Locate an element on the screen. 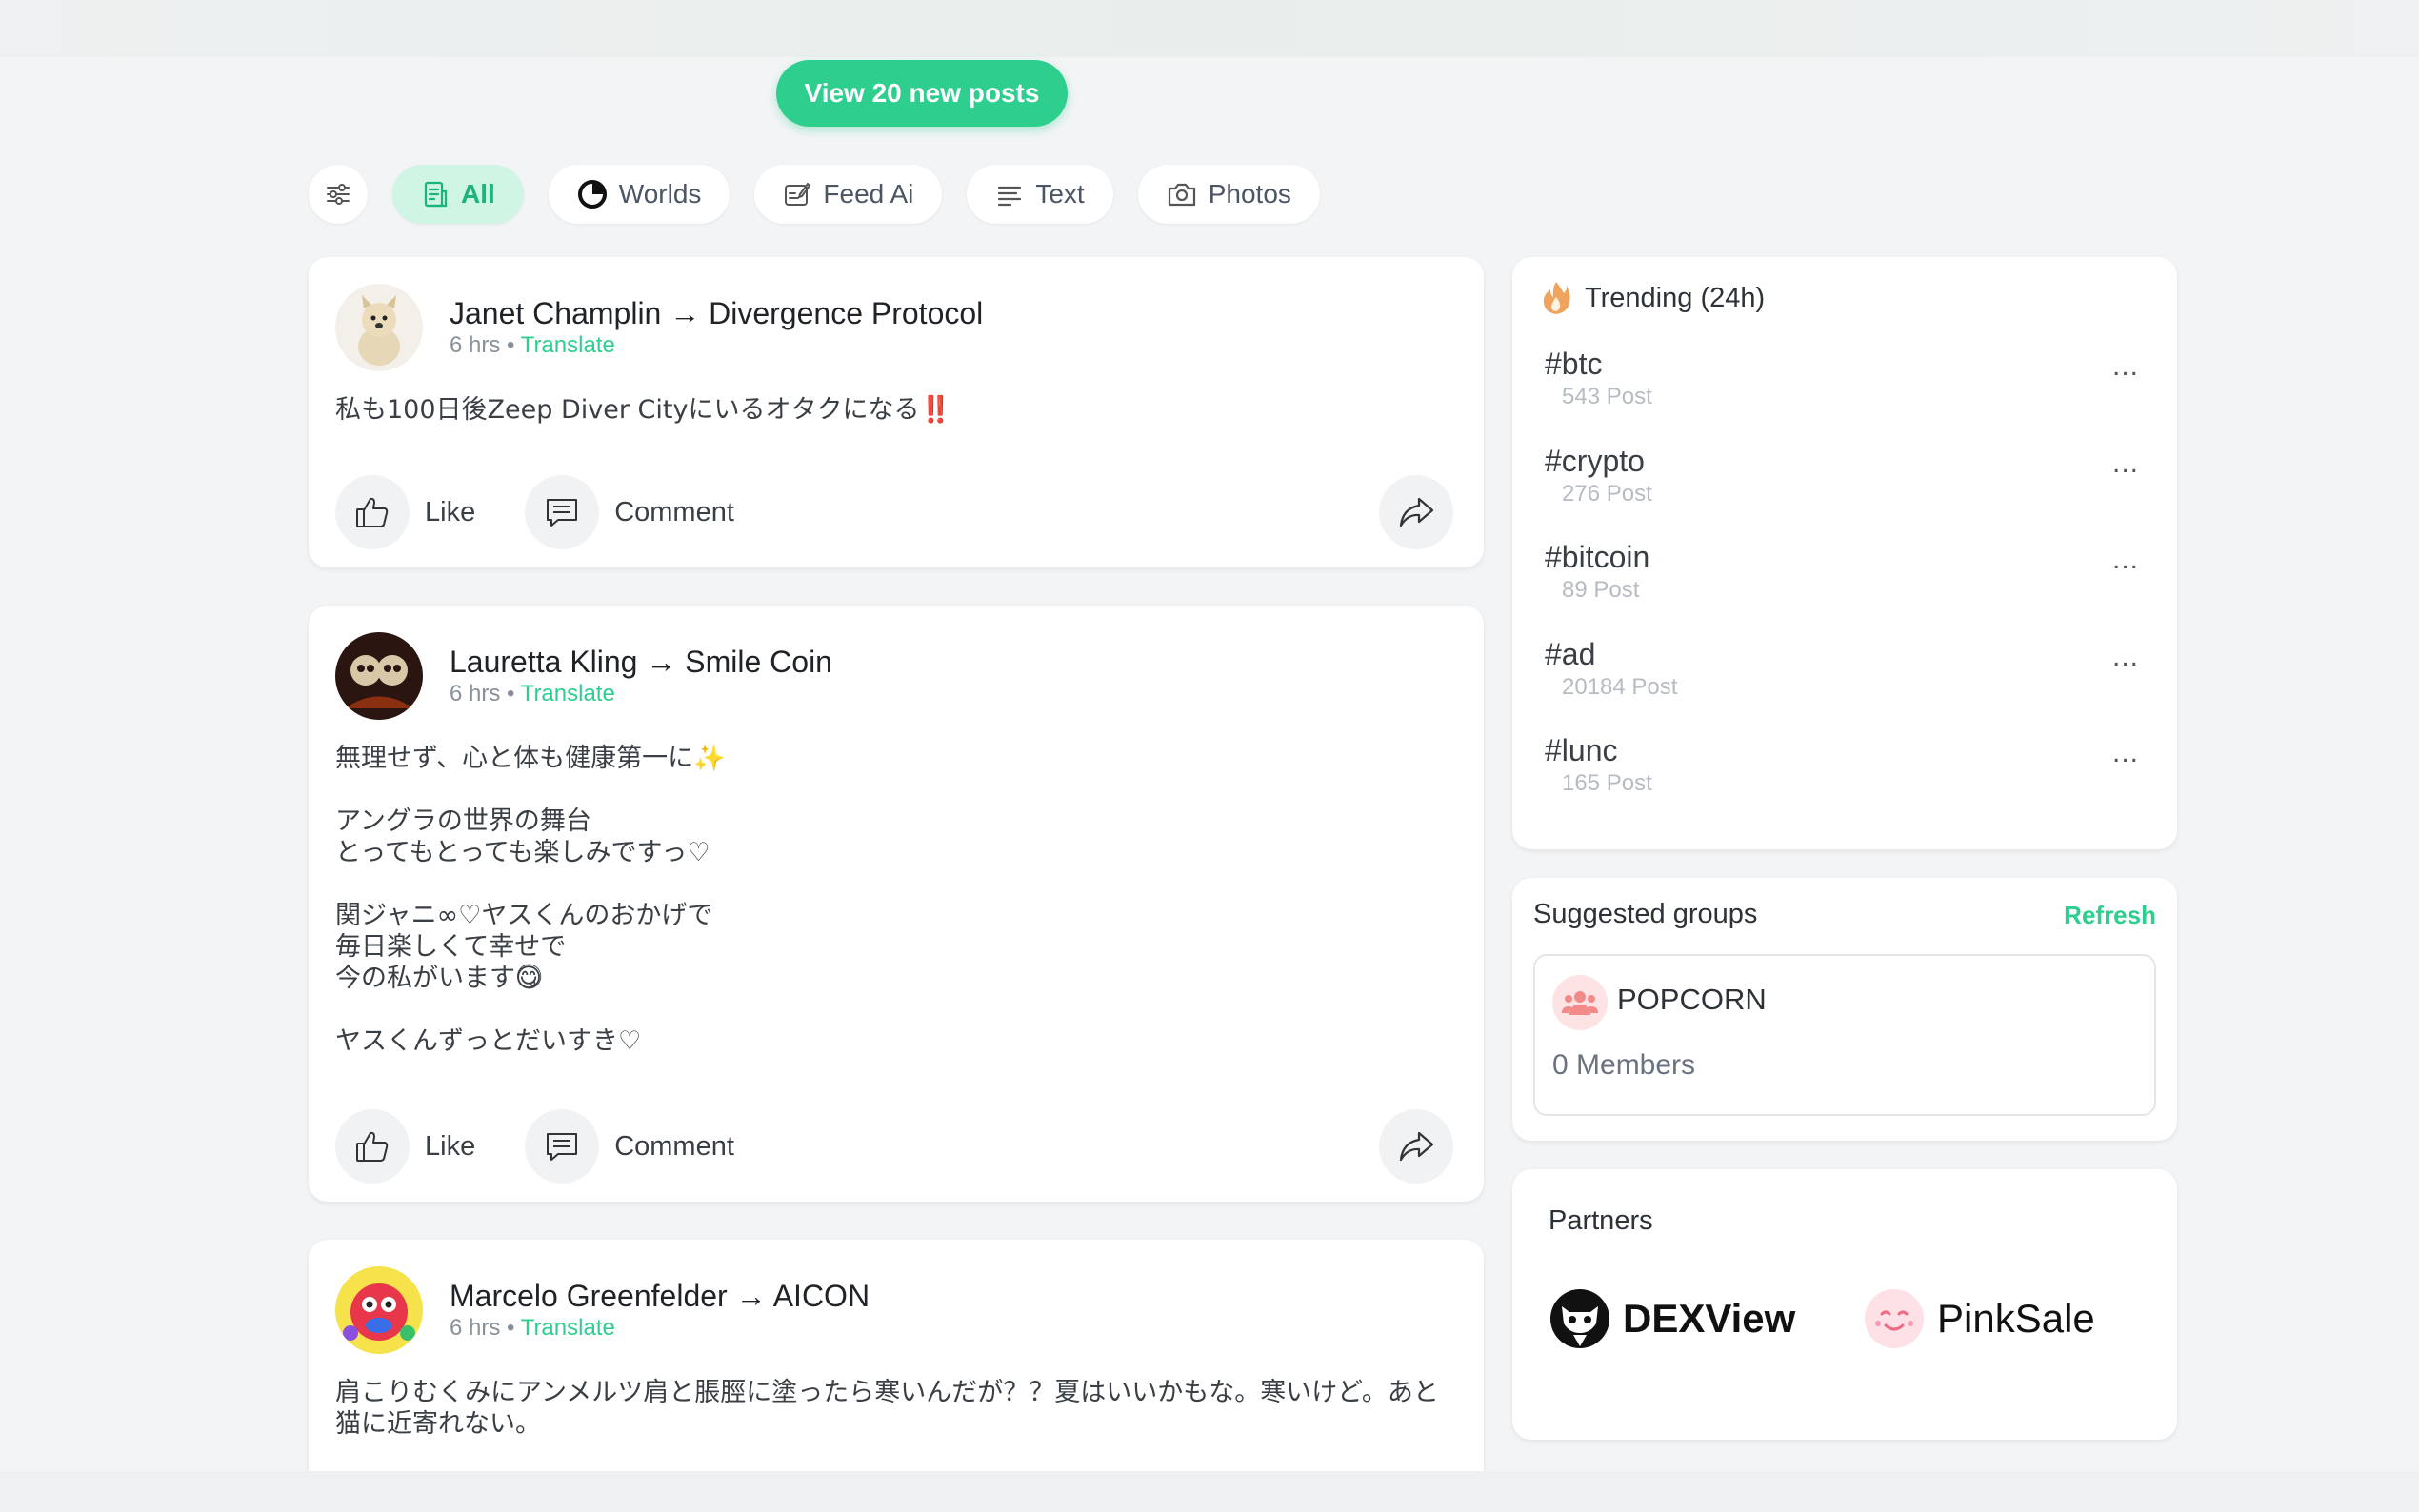  fire-icon is located at coordinates (1556, 298).